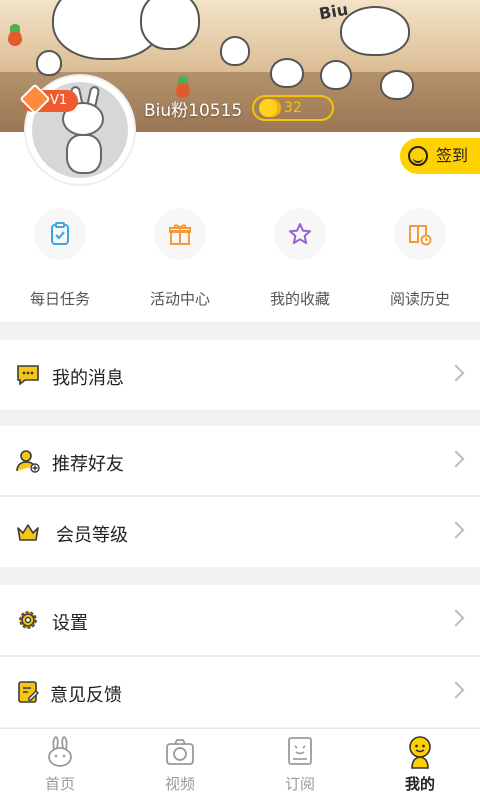 Image resolution: width=480 pixels, height=800 pixels. I want to click on gear-icon, so click(28, 620).